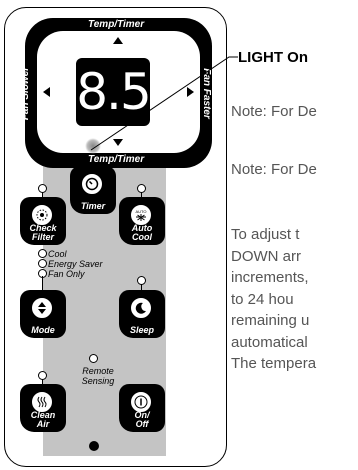 The width and height of the screenshot is (358, 470). Describe the element at coordinates (265, 234) in the screenshot. I see `paragraph-line: To adjust t` at that location.